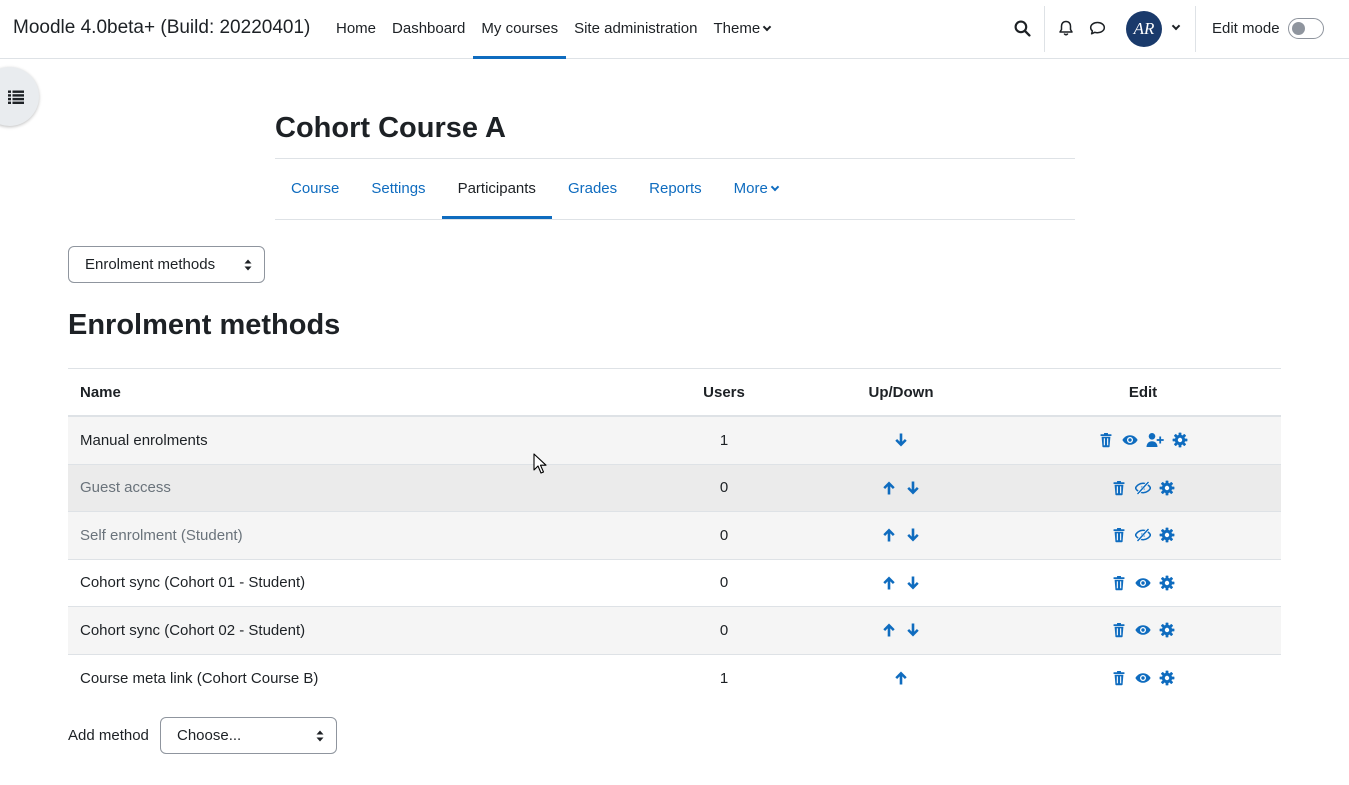  I want to click on avatar: AR, so click(1144, 29).